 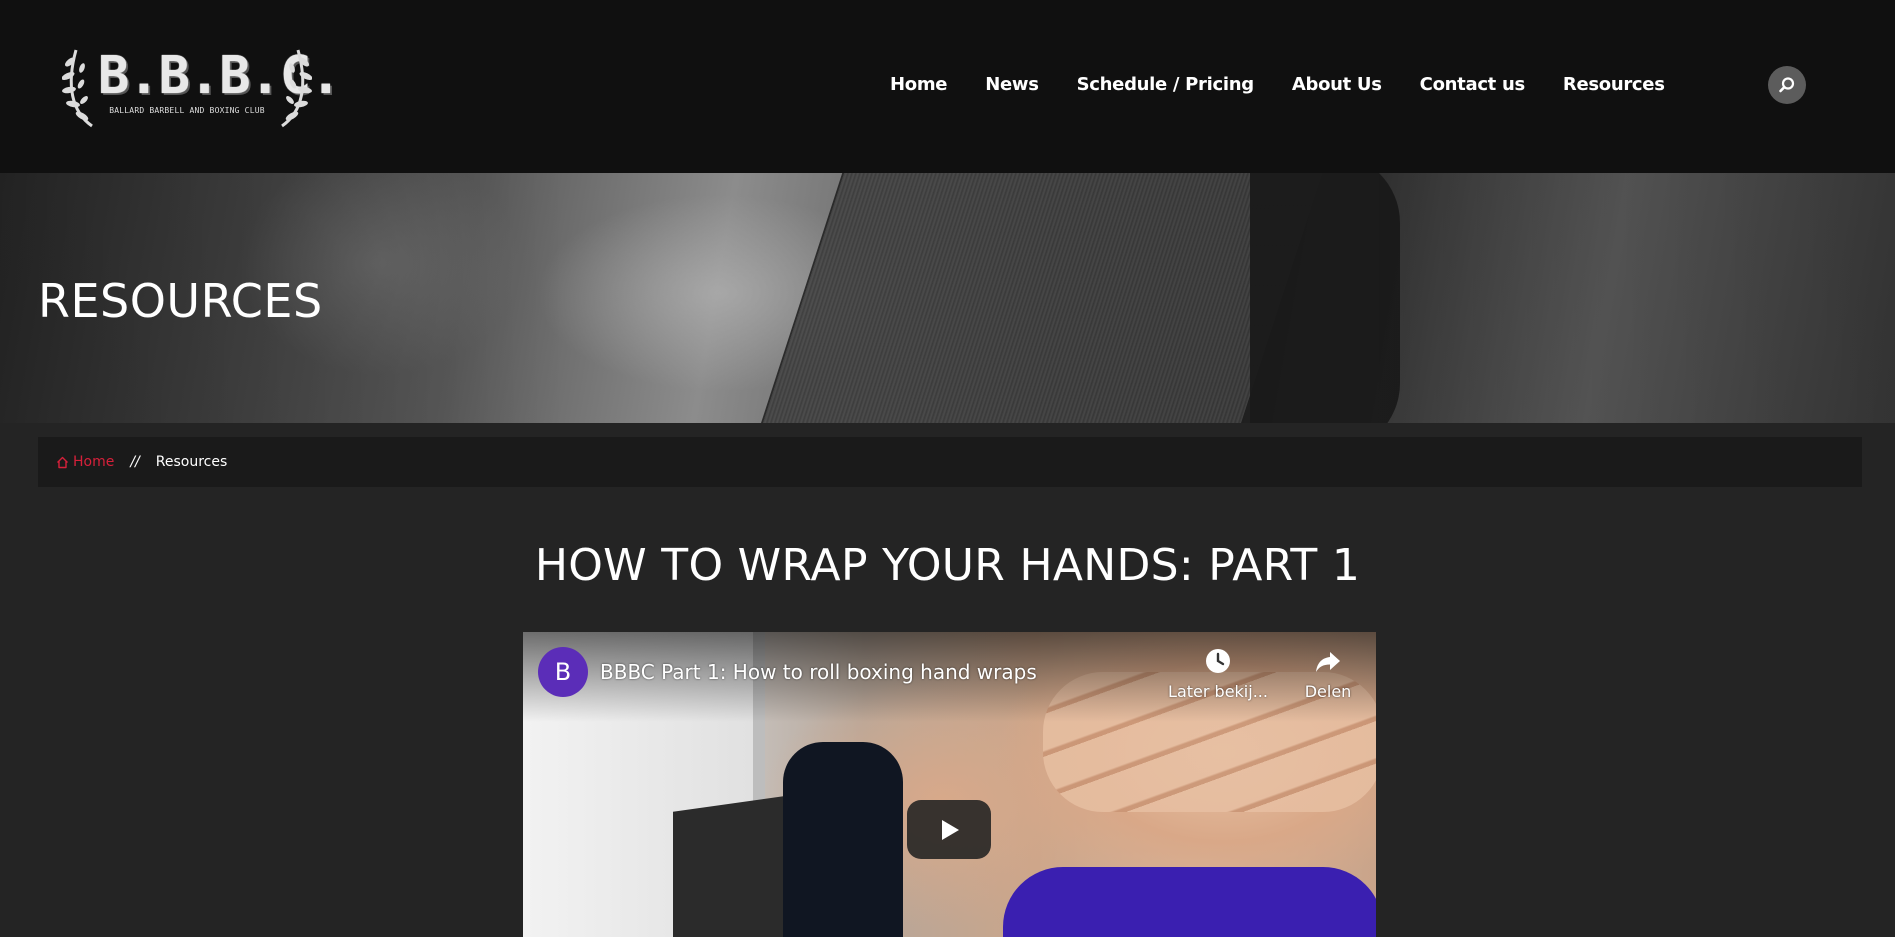 What do you see at coordinates (919, 85) in the screenshot?
I see `nav-item-home: Home` at bounding box center [919, 85].